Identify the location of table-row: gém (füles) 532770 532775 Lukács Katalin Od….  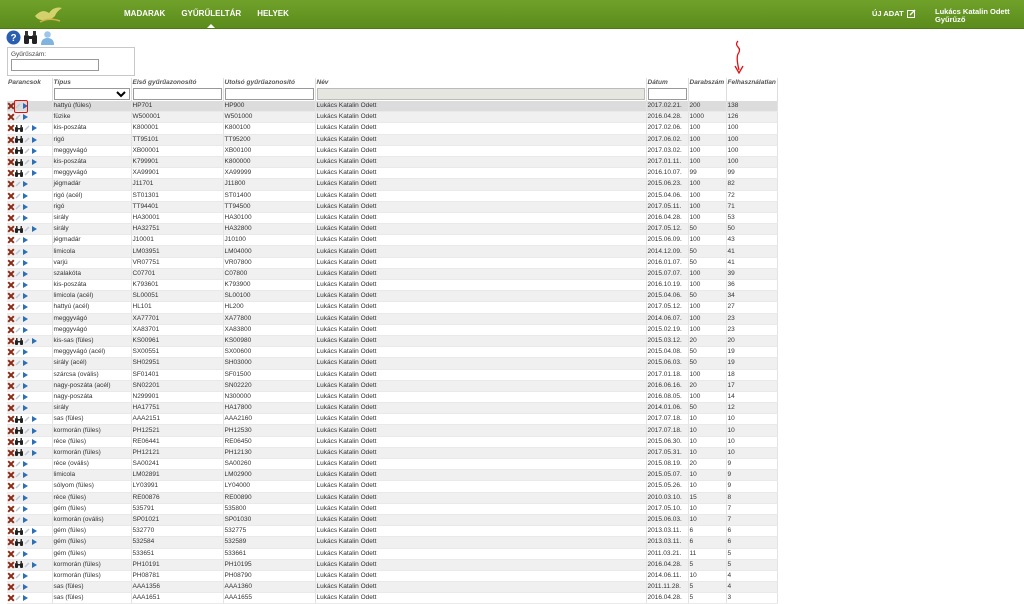
(392, 531).